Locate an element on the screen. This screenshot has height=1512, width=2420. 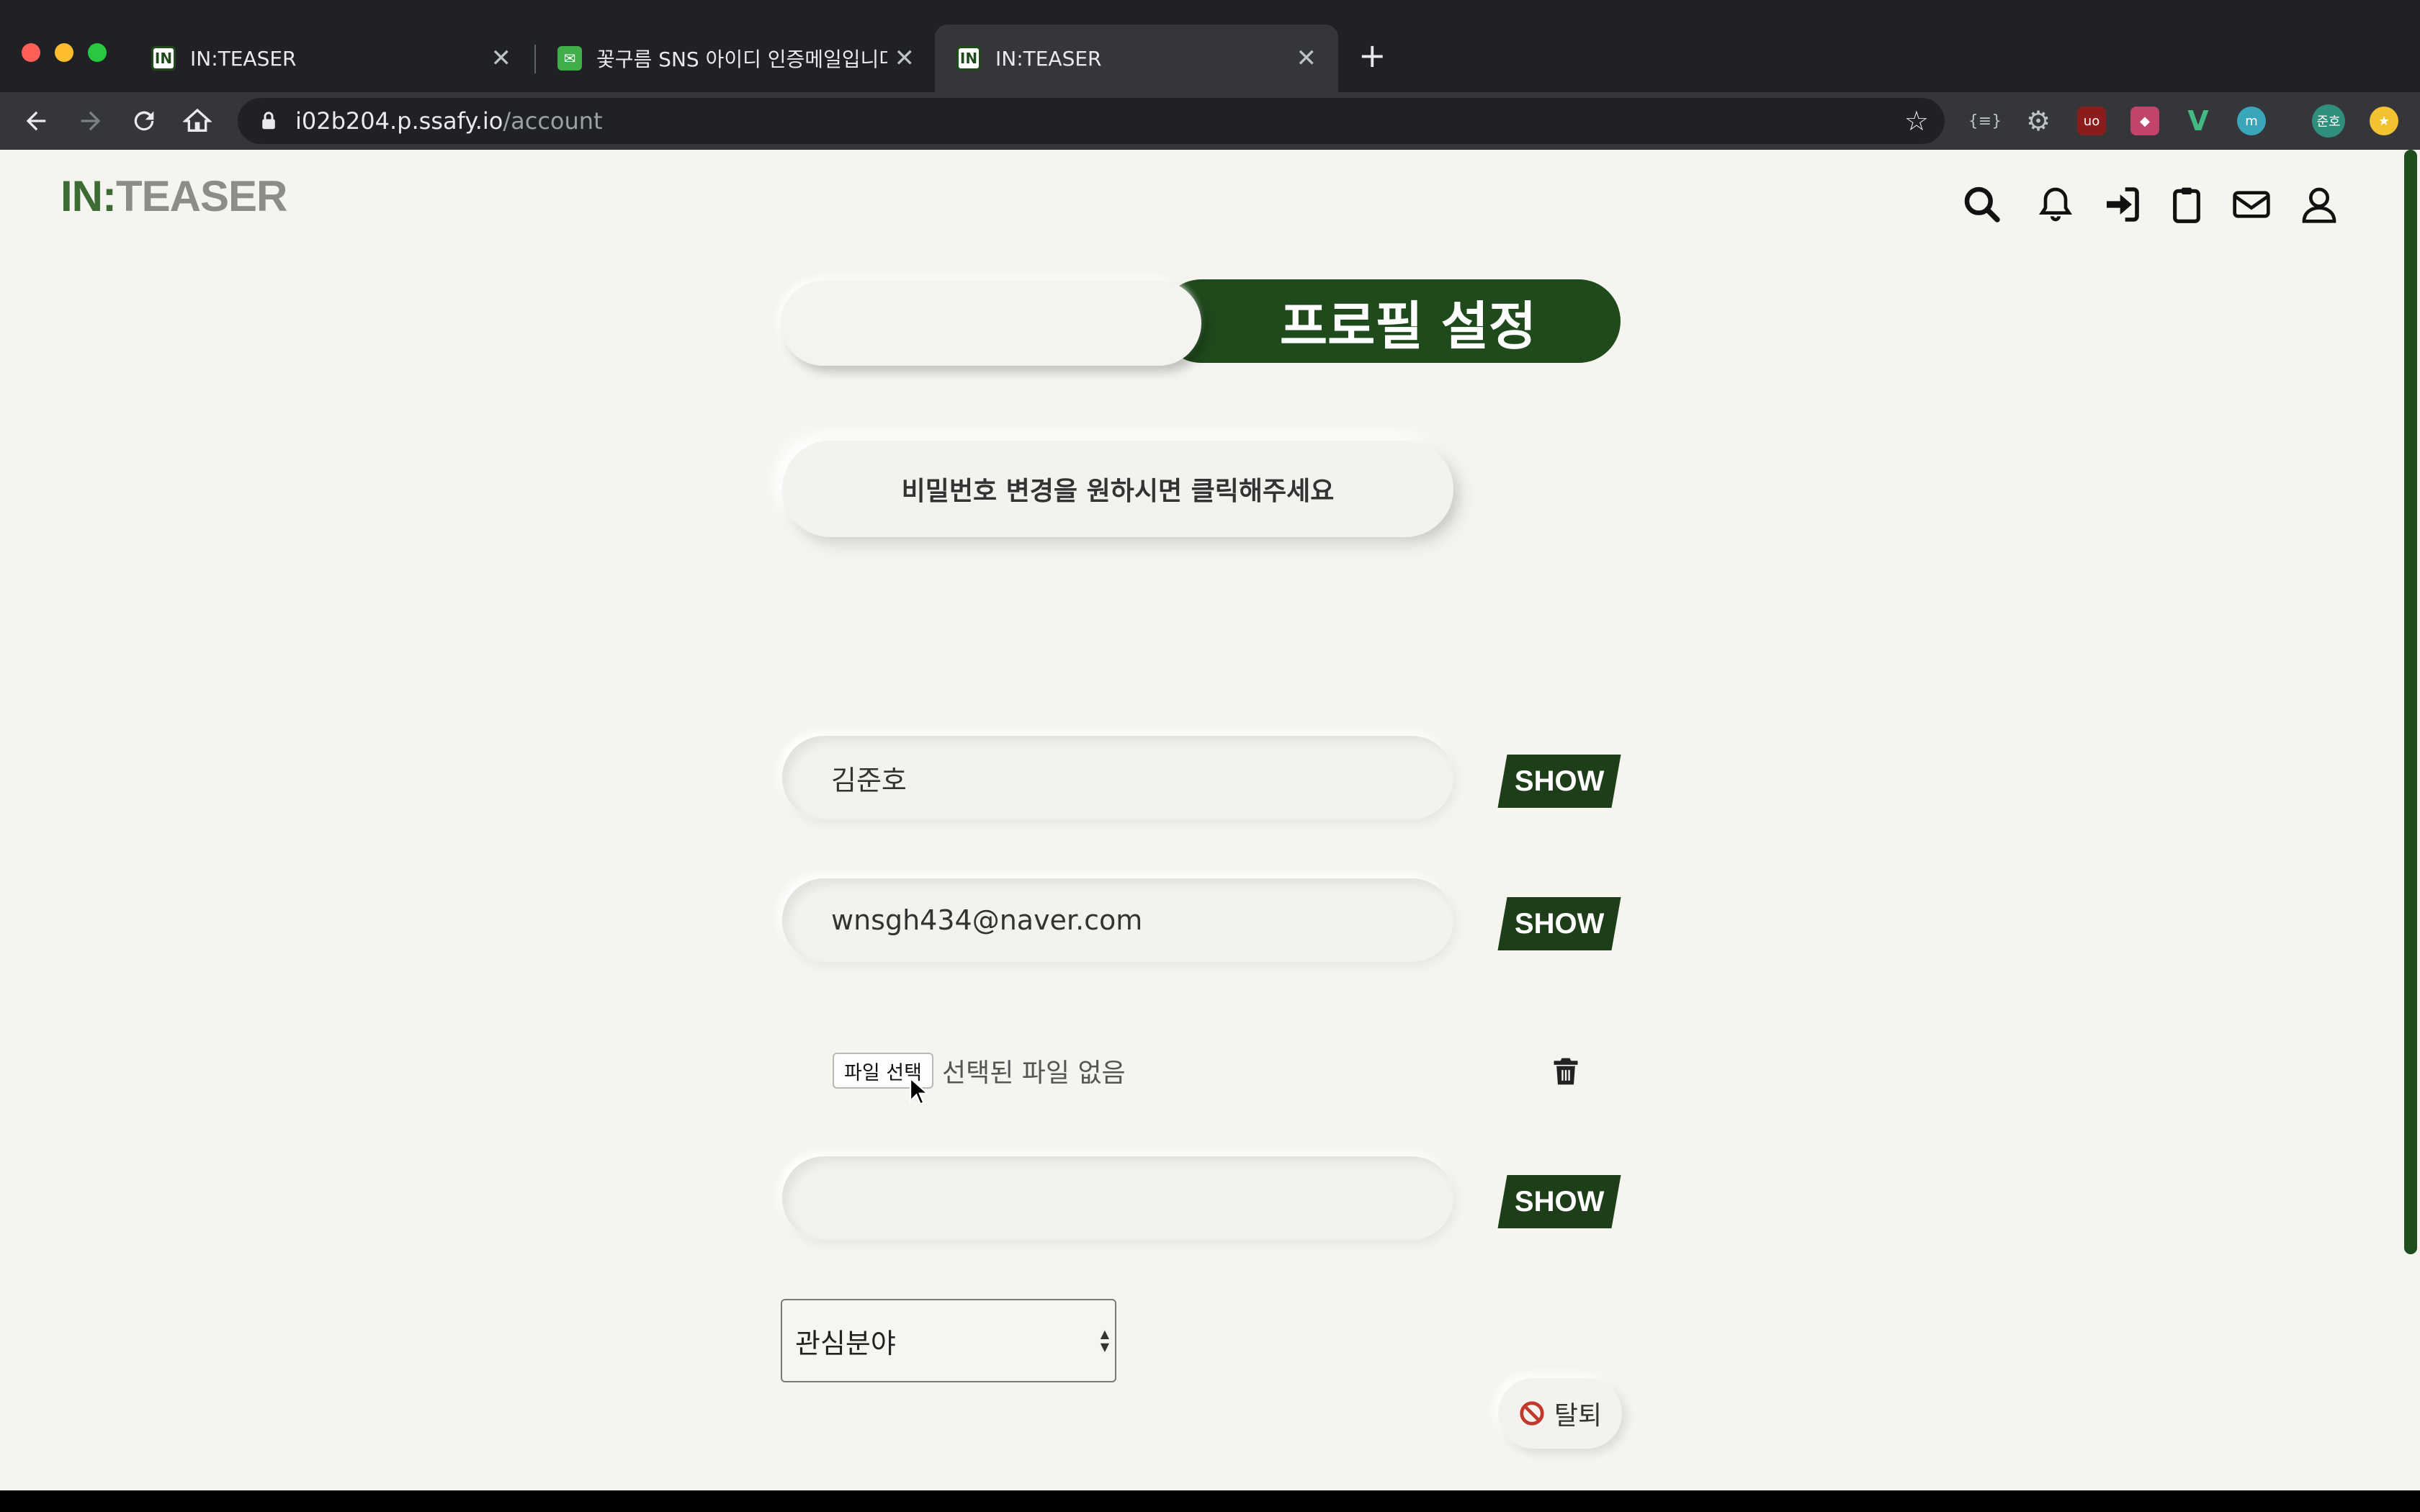
select-arrows-icon: ▲ ▼ is located at coordinates (1104, 1340).